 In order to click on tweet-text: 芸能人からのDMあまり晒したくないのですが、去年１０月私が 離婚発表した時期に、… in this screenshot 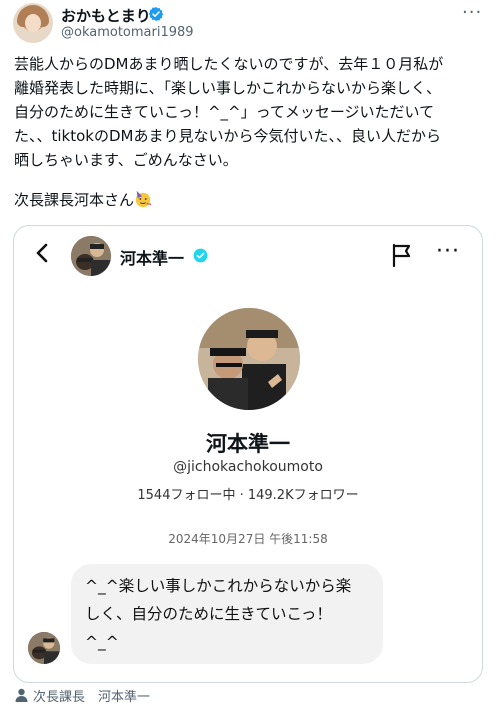, I will do `click(229, 112)`.